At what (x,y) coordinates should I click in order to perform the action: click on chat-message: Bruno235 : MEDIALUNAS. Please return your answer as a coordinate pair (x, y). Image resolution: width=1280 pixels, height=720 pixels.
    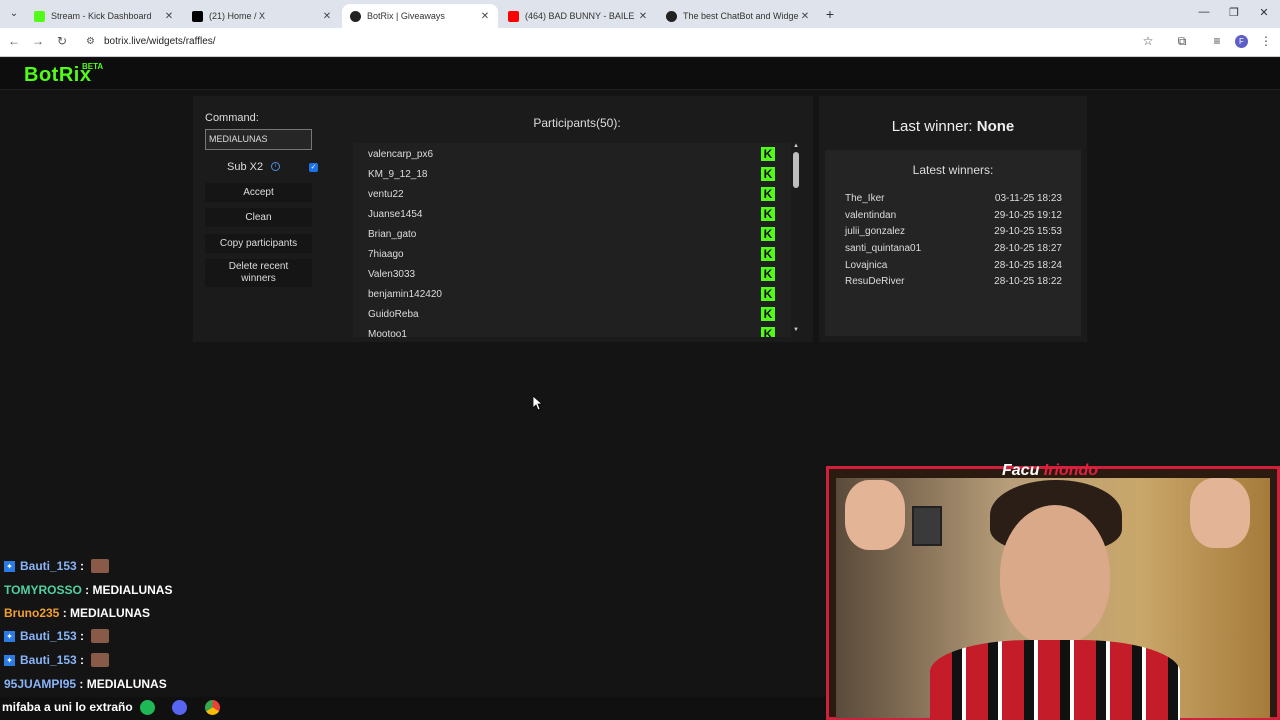
    Looking at the image, I should click on (77, 613).